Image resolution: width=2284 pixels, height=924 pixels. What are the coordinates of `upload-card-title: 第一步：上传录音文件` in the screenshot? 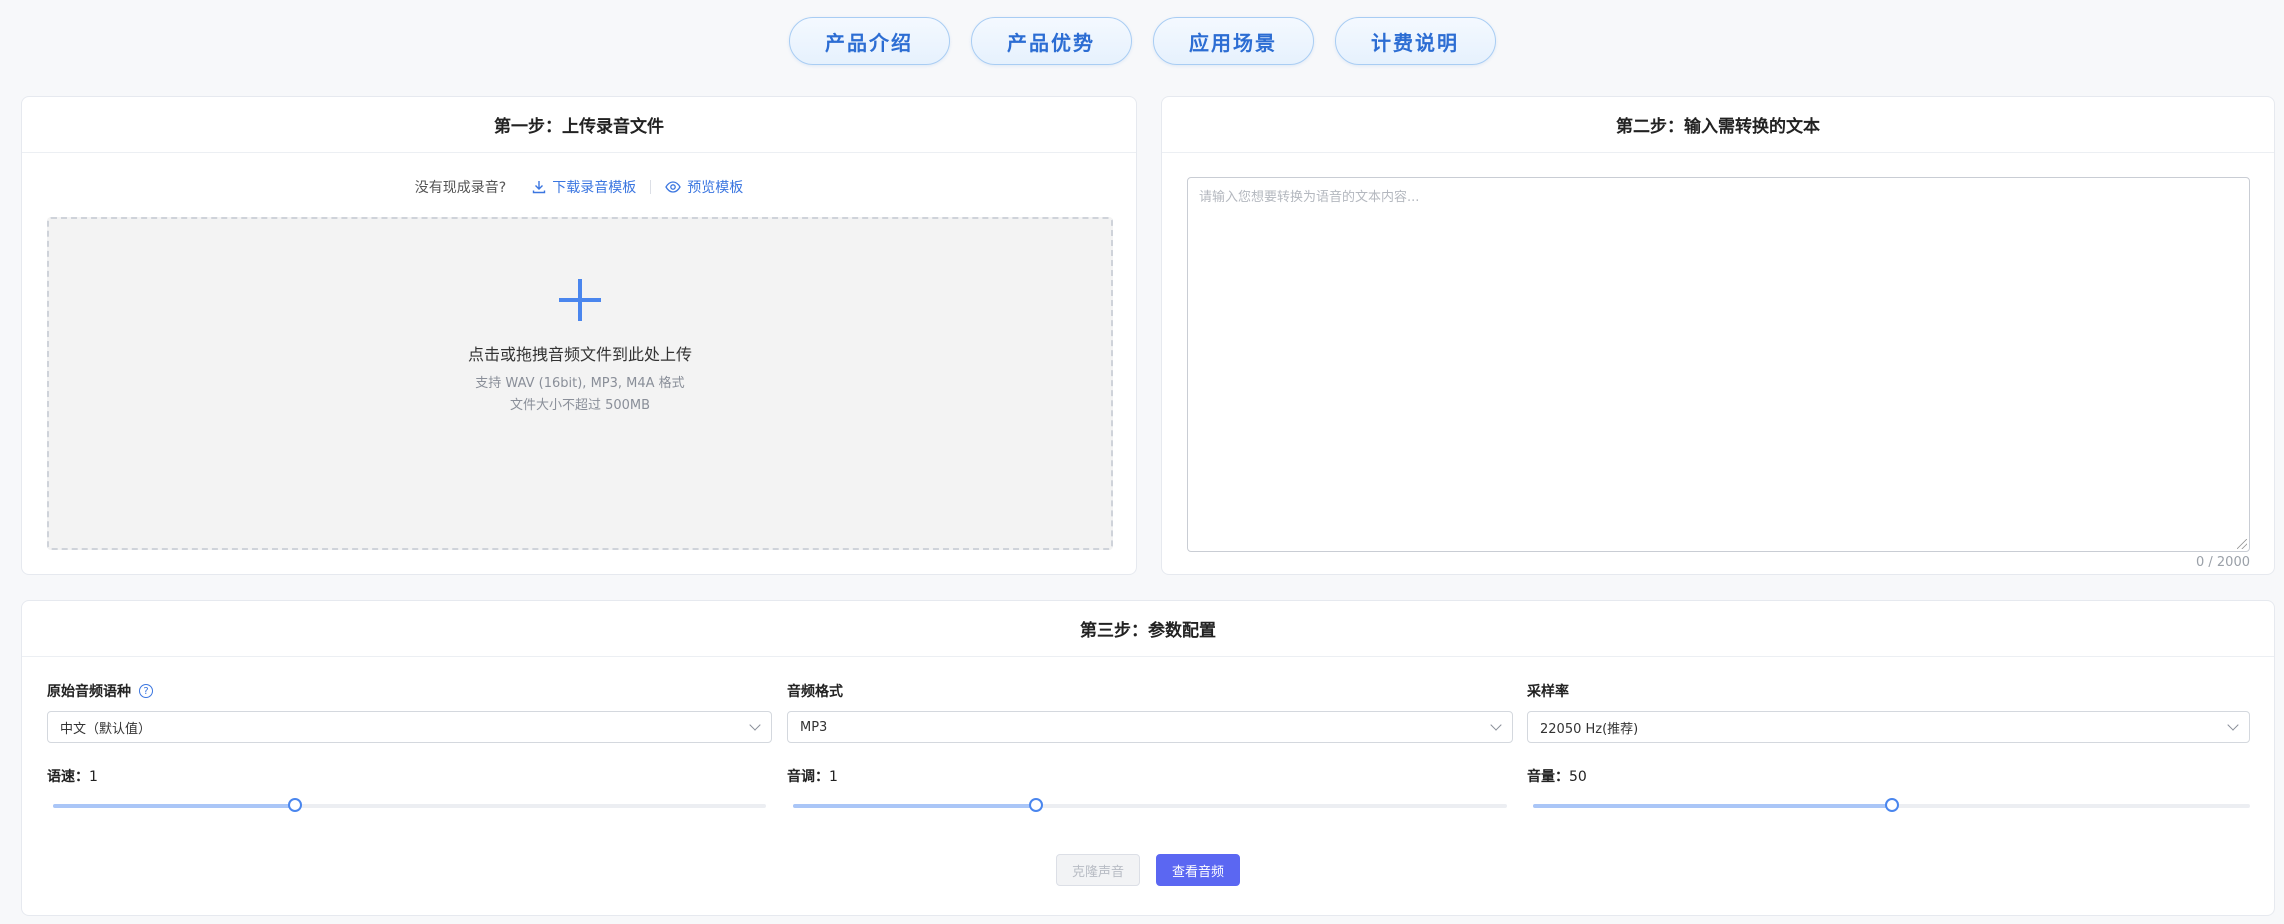 It's located at (579, 125).